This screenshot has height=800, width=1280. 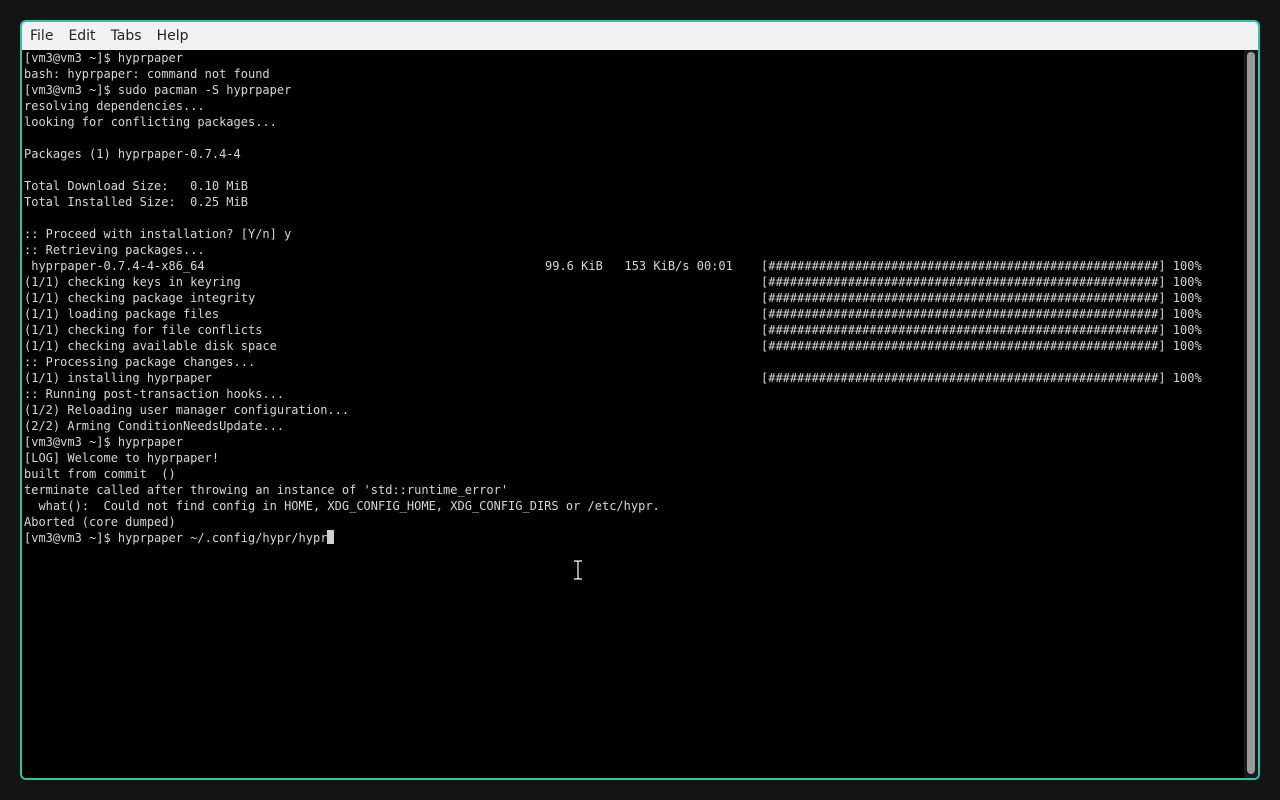 I want to click on terminal-line-text: [vm3@vm3 ~]$ sudo pacman -S hyprpaper, so click(x=158, y=90).